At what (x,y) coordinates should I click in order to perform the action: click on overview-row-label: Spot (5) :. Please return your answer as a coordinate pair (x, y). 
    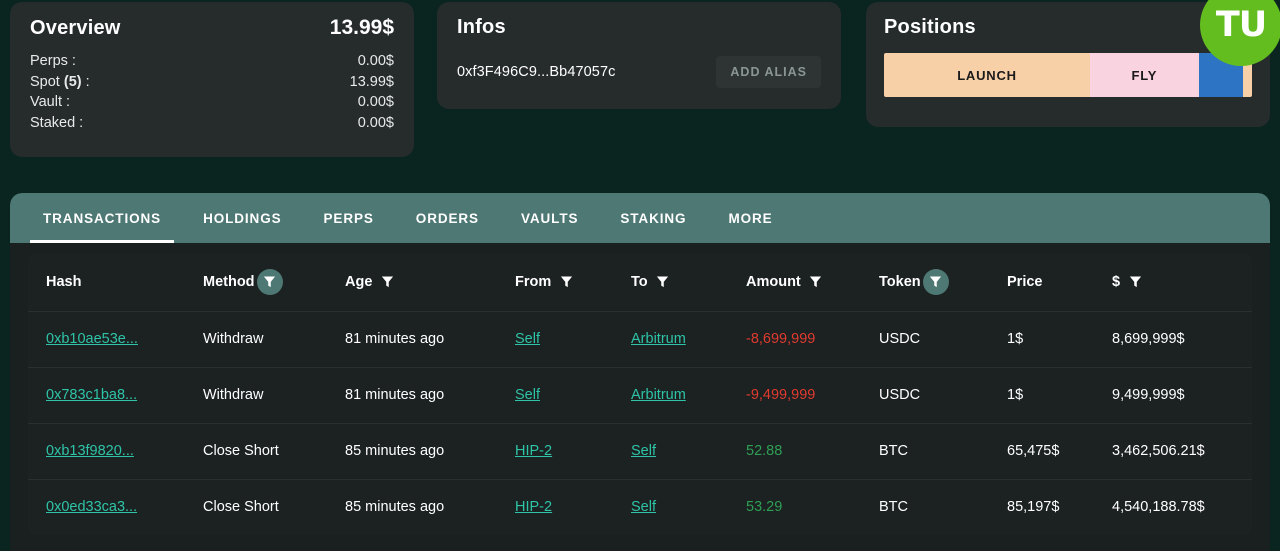
    Looking at the image, I should click on (60, 81).